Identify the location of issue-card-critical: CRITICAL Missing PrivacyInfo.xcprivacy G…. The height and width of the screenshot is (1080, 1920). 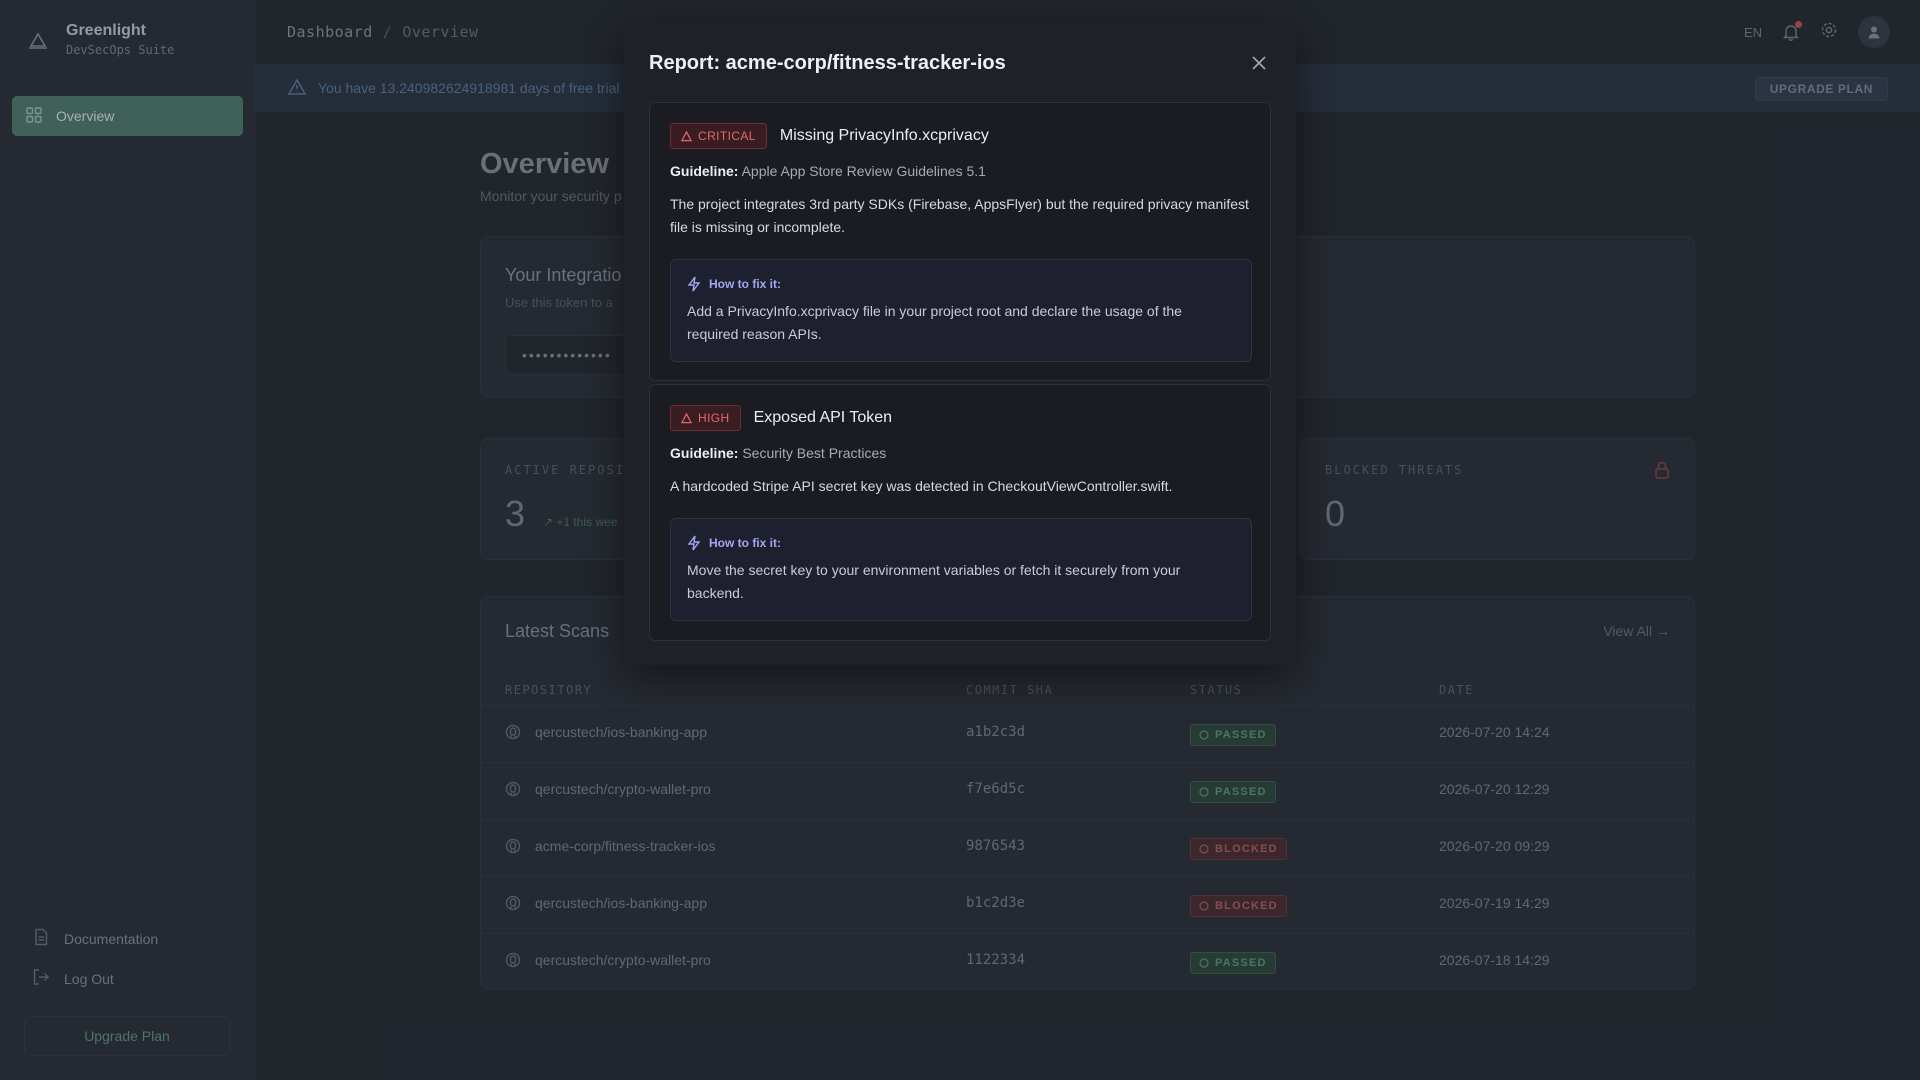
(960, 241).